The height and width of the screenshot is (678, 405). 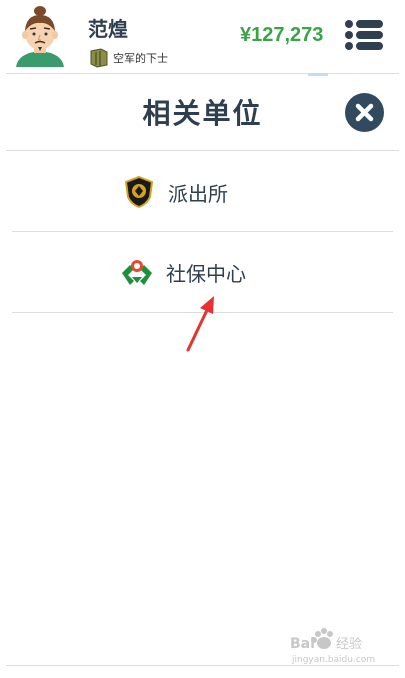 What do you see at coordinates (202, 37) in the screenshot?
I see `top-bar: 范煌 空军的下士 ¥127,273` at bounding box center [202, 37].